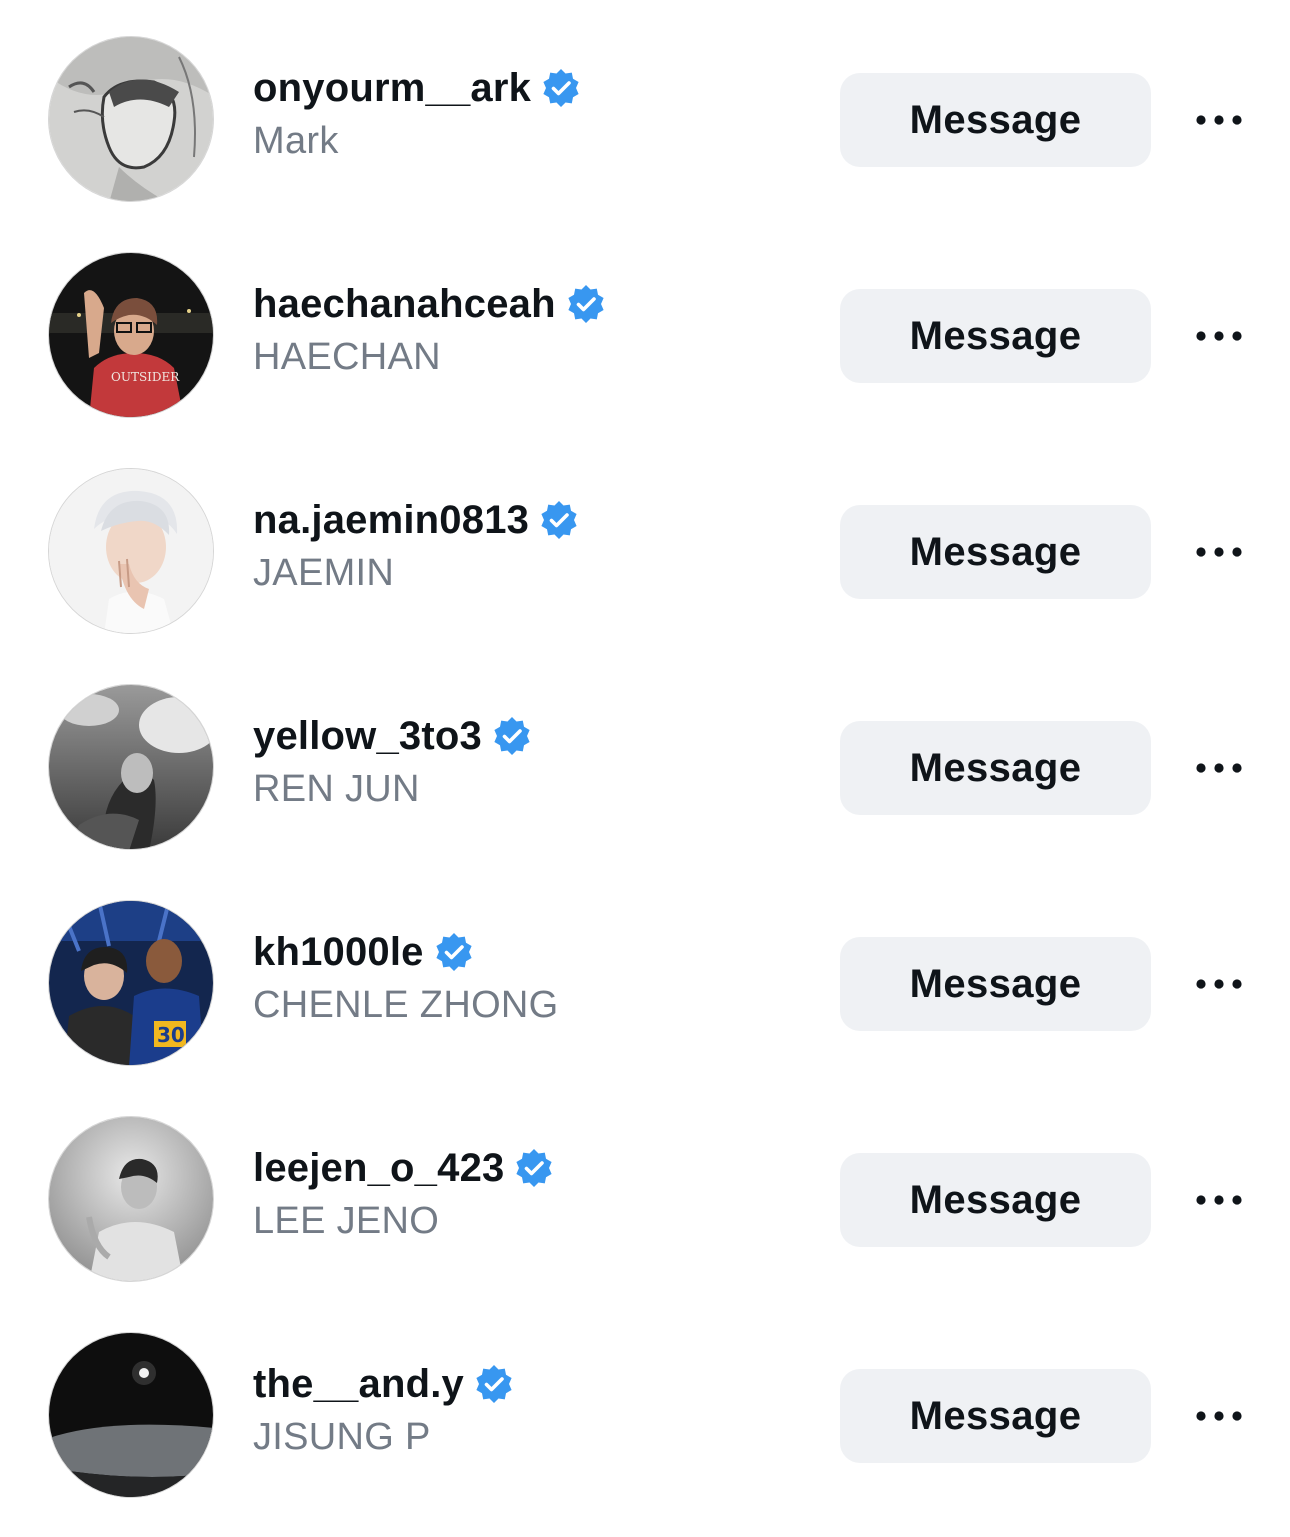 The height and width of the screenshot is (1537, 1290). Describe the element at coordinates (131, 983) in the screenshot. I see `avatar: 30` at that location.